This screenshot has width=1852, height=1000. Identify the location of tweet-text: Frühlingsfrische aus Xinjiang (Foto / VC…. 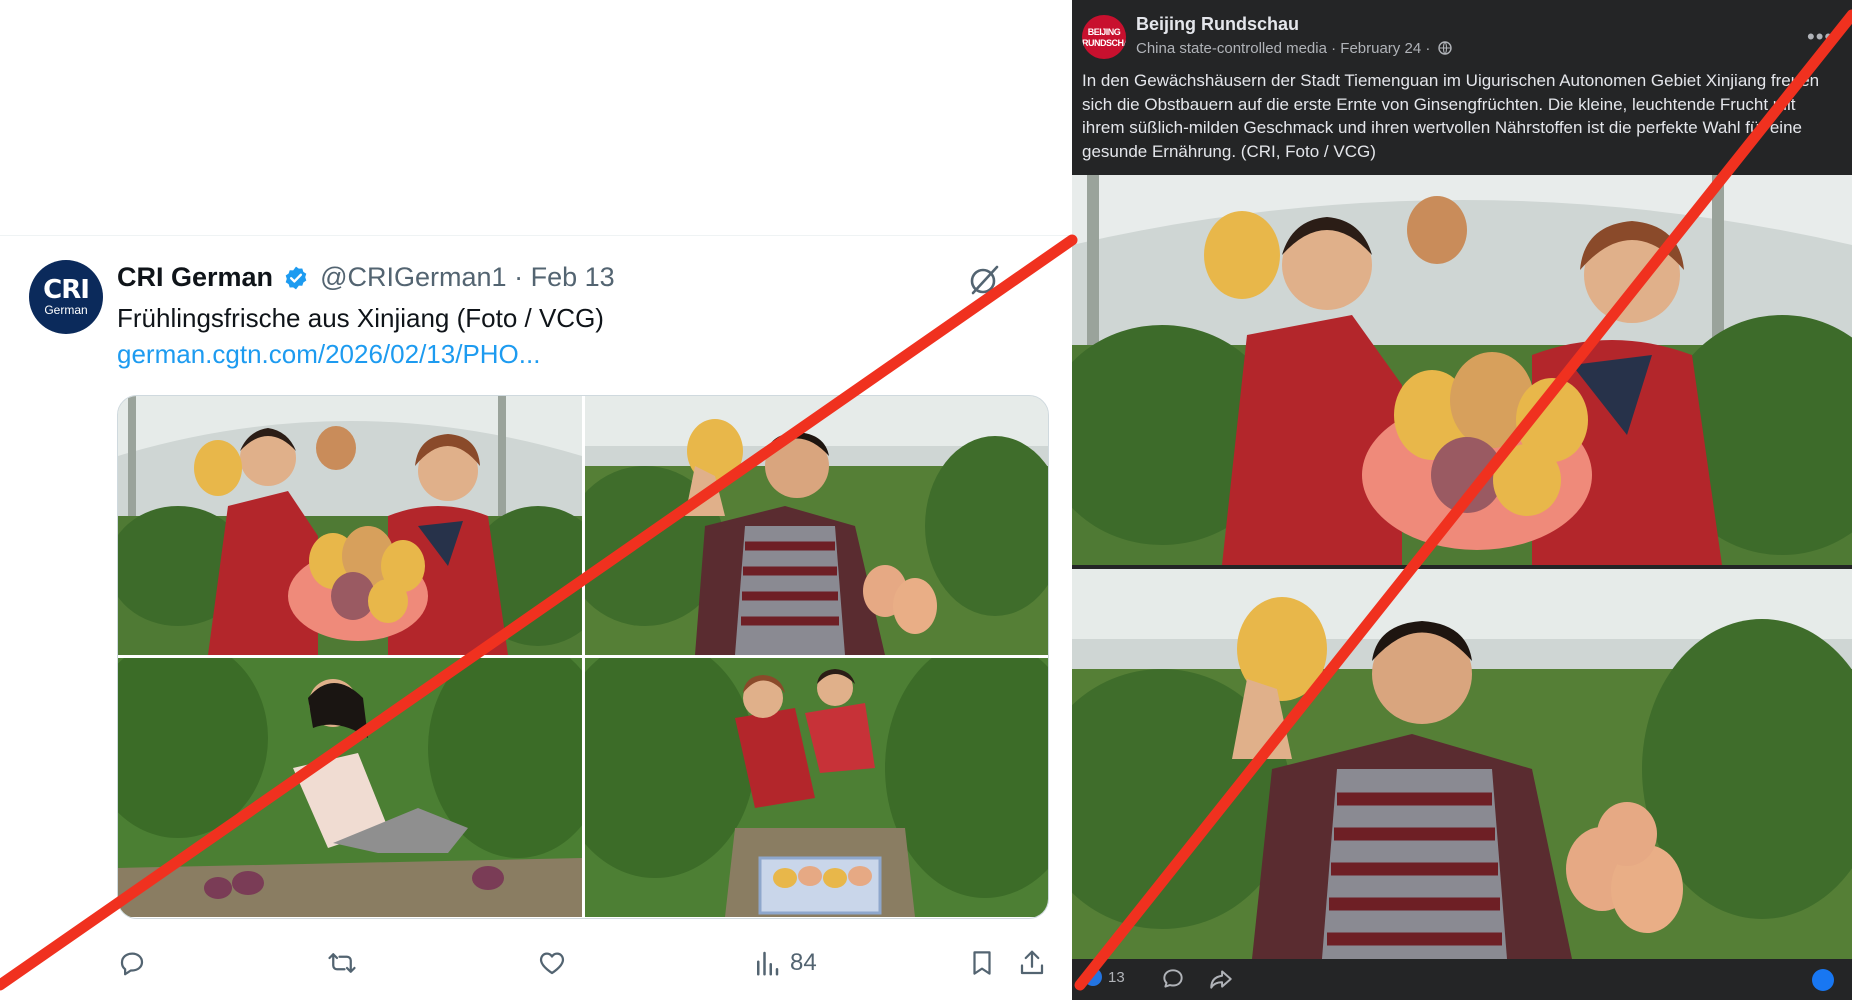
(360, 318).